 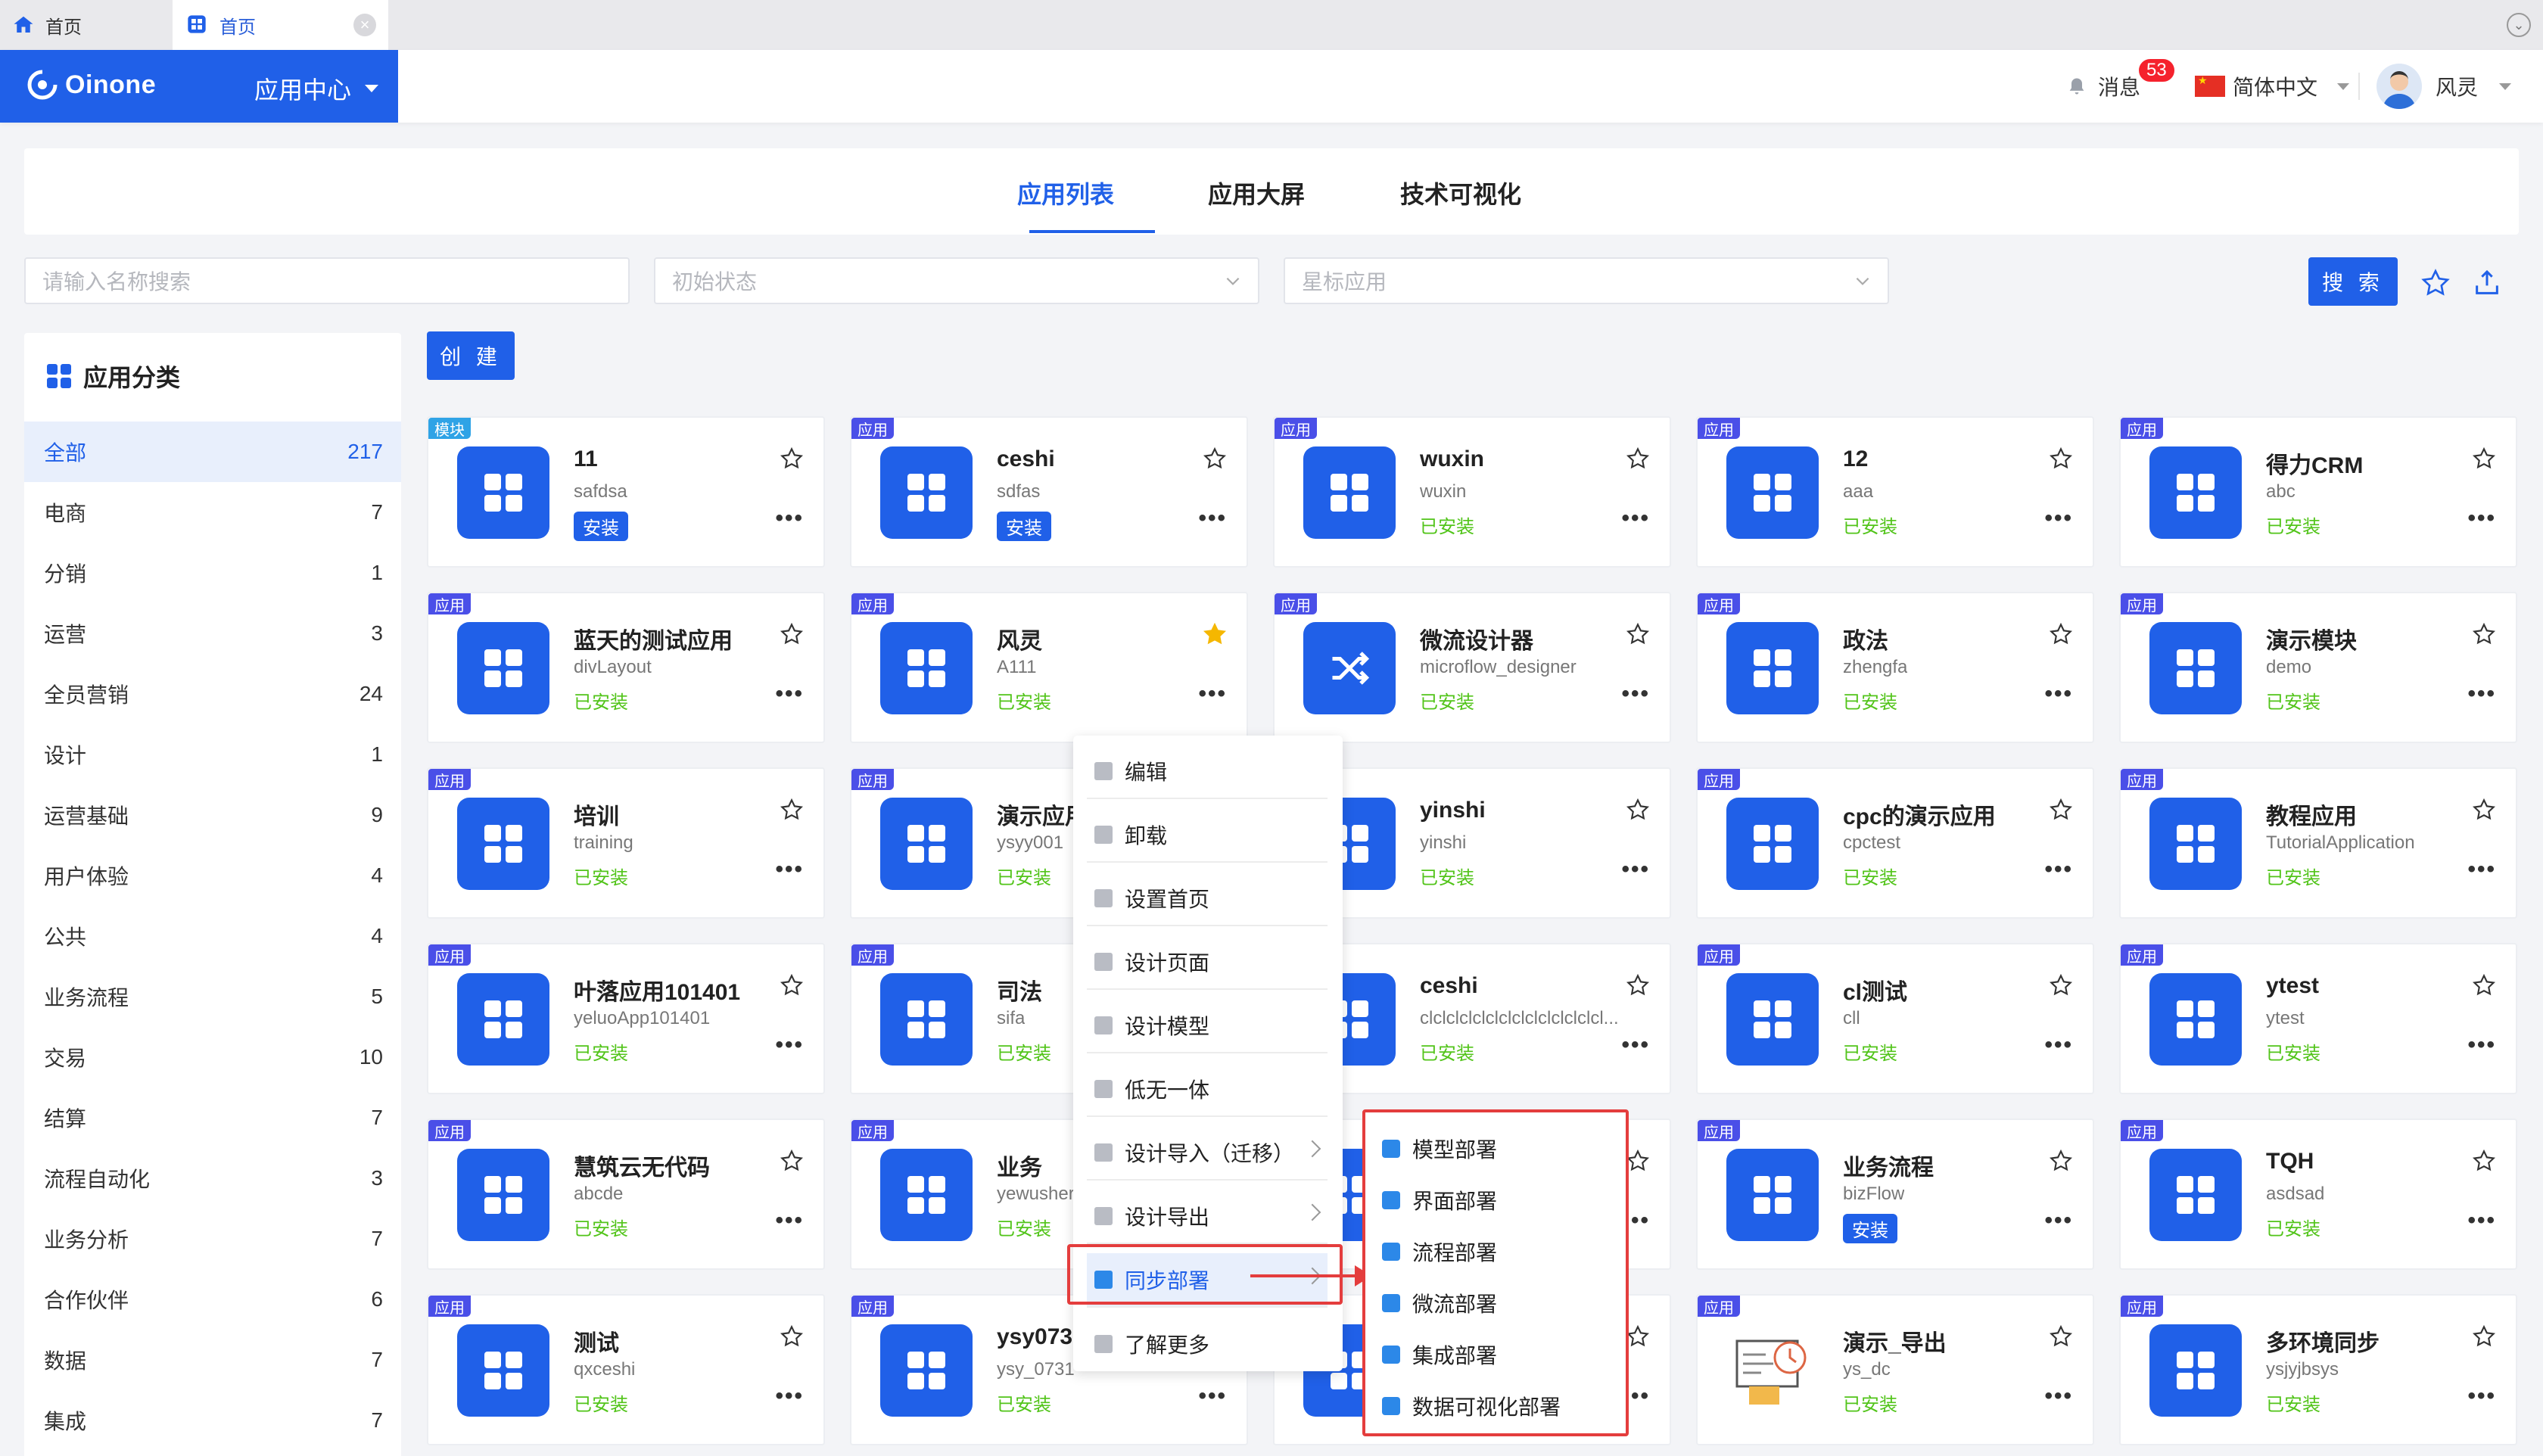 What do you see at coordinates (1895, 667) in the screenshot?
I see `app-card: 应用 政法 zhengfa 已安装 •••` at bounding box center [1895, 667].